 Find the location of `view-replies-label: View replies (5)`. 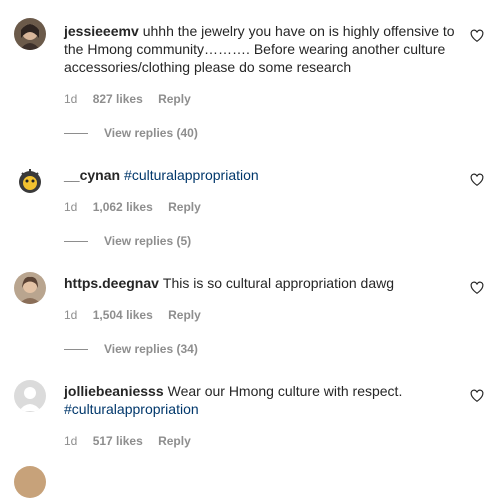

view-replies-label: View replies (5) is located at coordinates (148, 241).